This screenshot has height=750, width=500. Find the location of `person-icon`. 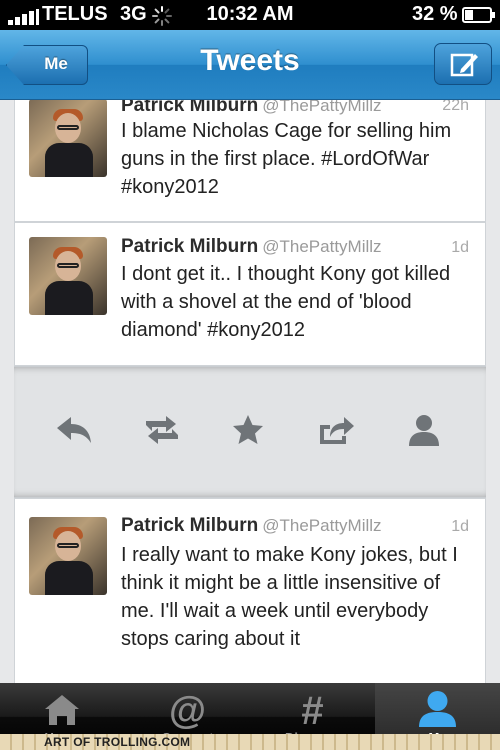

person-icon is located at coordinates (437, 709).